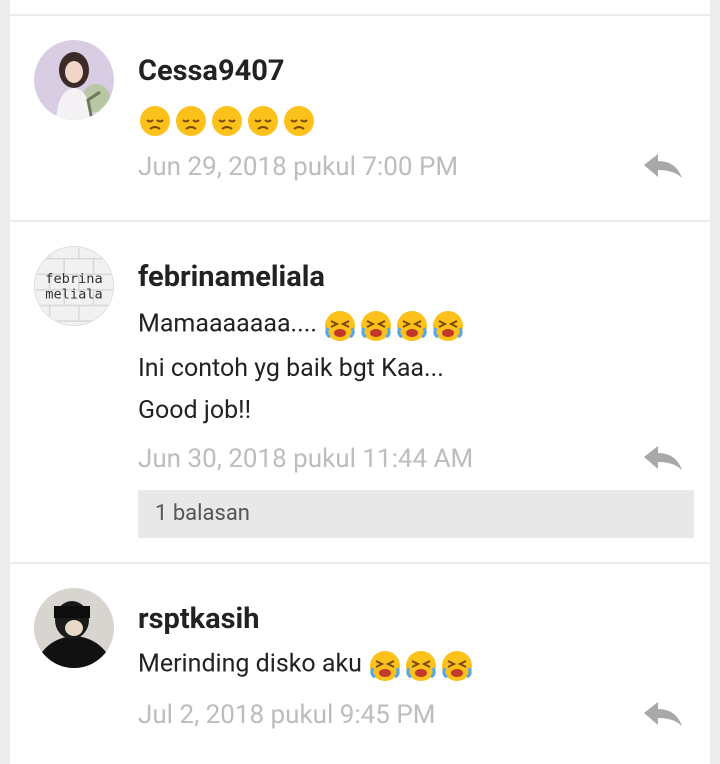 This screenshot has width=720, height=764. What do you see at coordinates (298, 167) in the screenshot?
I see `comment-timestamp: Jun 29, 2018 pukul 7:00 PM` at bounding box center [298, 167].